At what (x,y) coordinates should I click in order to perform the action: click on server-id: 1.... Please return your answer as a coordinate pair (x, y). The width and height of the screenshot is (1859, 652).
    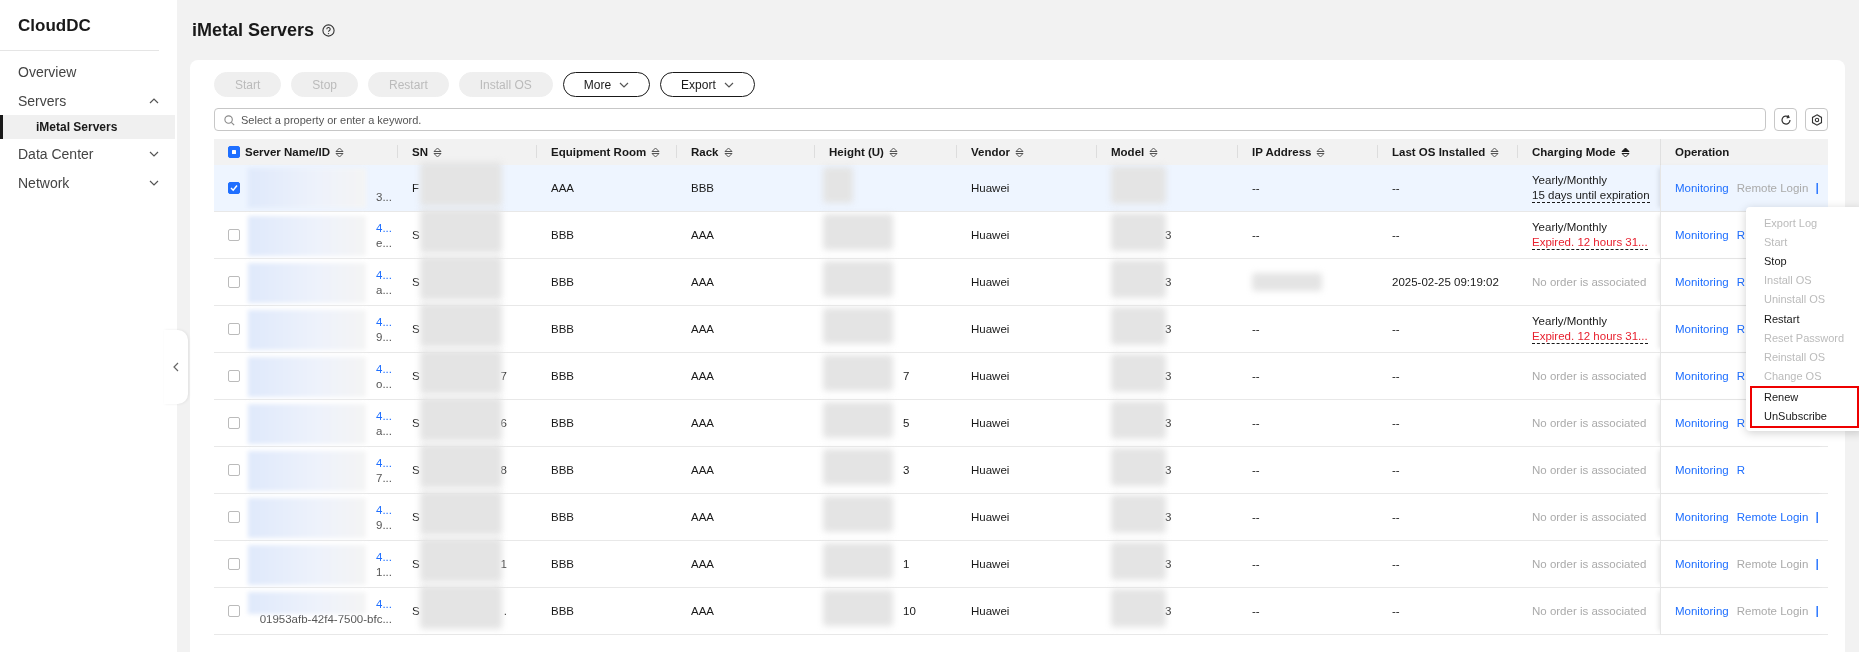
    Looking at the image, I should click on (384, 571).